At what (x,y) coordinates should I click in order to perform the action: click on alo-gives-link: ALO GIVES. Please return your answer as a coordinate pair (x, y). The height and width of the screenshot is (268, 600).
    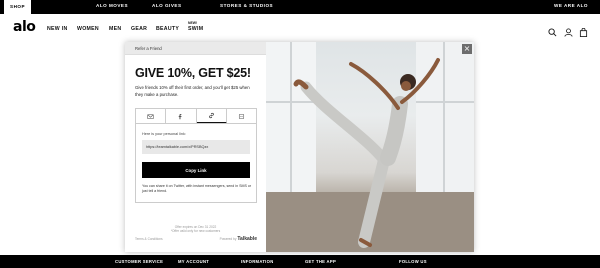
    Looking at the image, I should click on (167, 5).